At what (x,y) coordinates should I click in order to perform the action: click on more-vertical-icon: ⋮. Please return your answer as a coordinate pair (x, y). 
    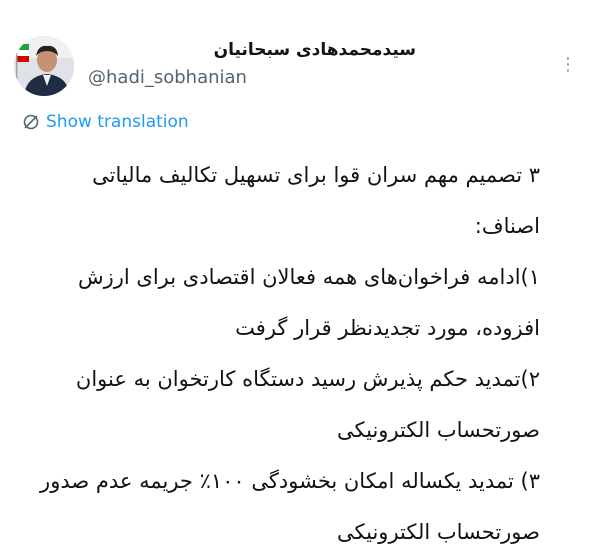
    Looking at the image, I should click on (568, 65).